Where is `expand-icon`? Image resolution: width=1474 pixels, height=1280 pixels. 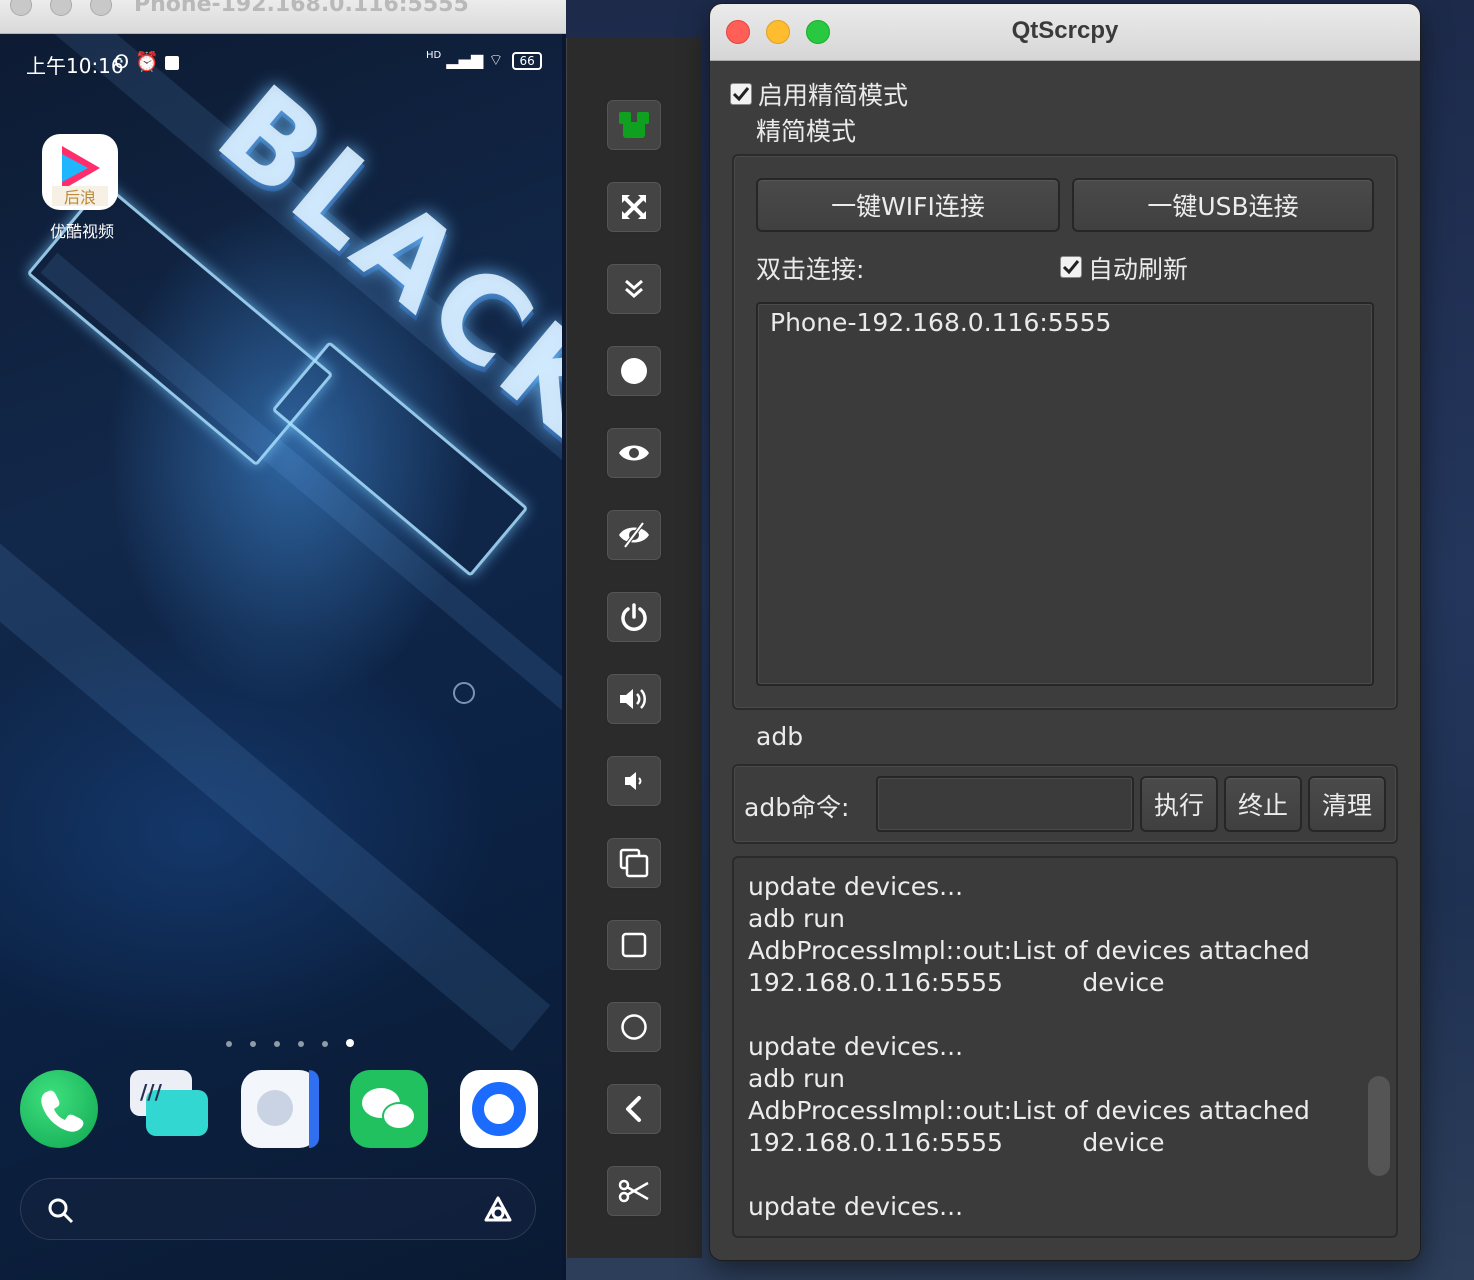 expand-icon is located at coordinates (634, 207).